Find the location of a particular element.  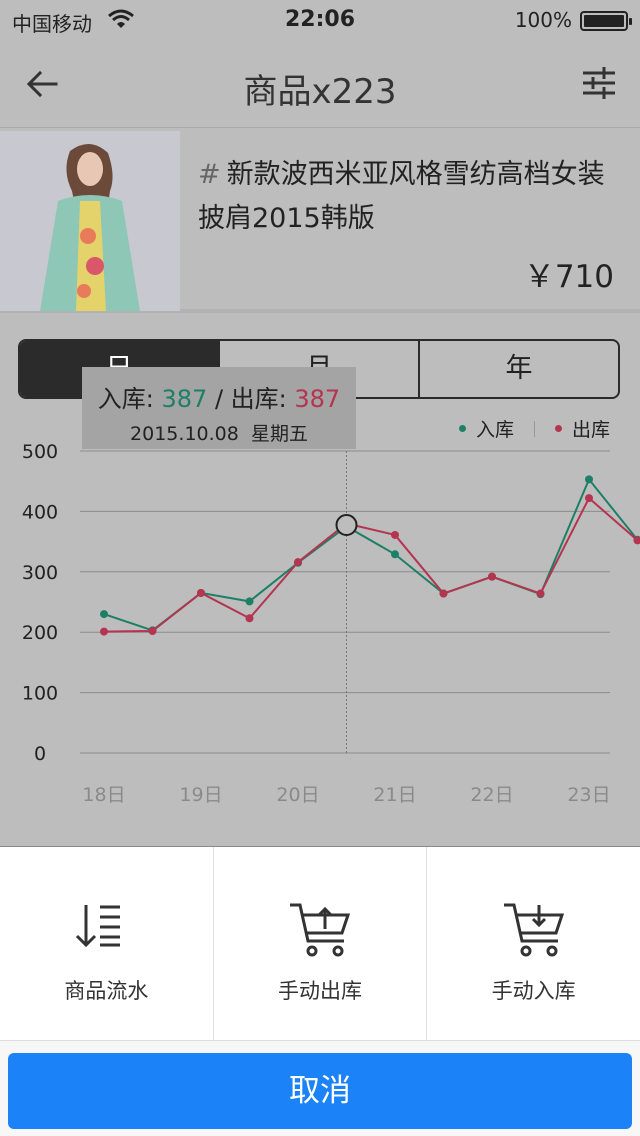

status-bar: 中国移动 22:06 100% is located at coordinates (320, 20).